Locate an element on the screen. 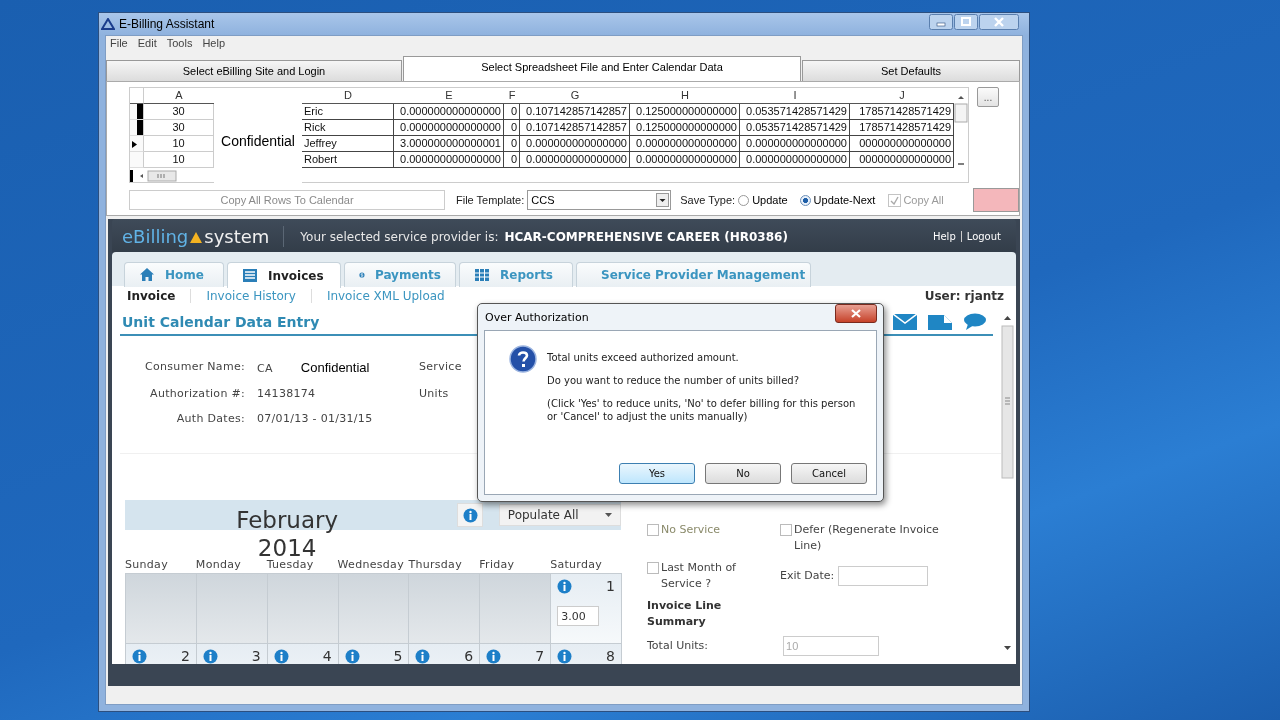  table-cell: 30 is located at coordinates (179, 128).